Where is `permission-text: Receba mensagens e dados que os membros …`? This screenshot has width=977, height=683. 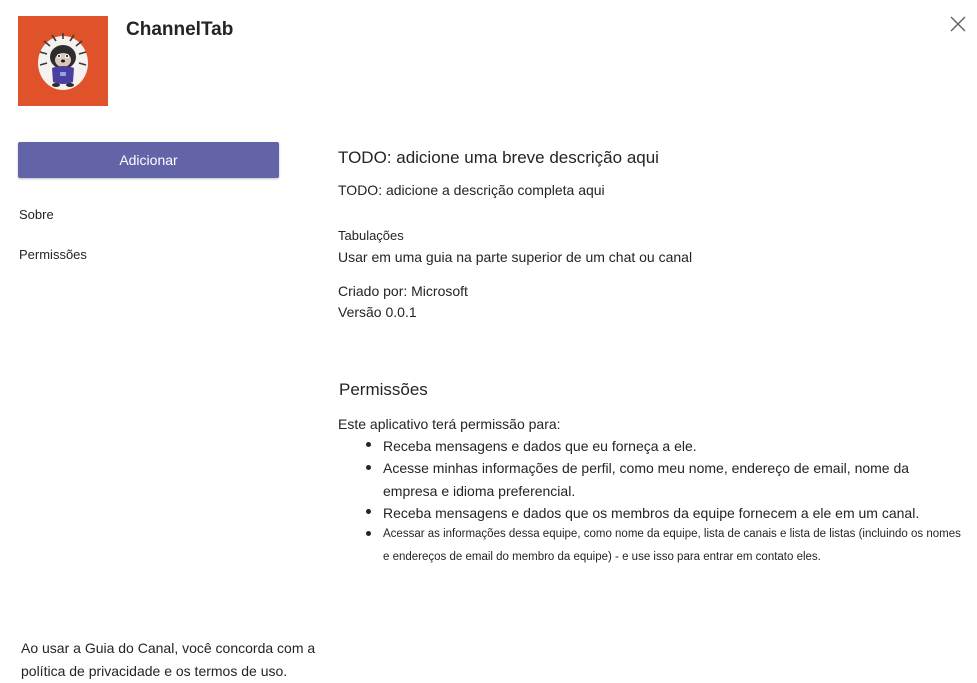 permission-text: Receba mensagens e dados que os membros … is located at coordinates (651, 513).